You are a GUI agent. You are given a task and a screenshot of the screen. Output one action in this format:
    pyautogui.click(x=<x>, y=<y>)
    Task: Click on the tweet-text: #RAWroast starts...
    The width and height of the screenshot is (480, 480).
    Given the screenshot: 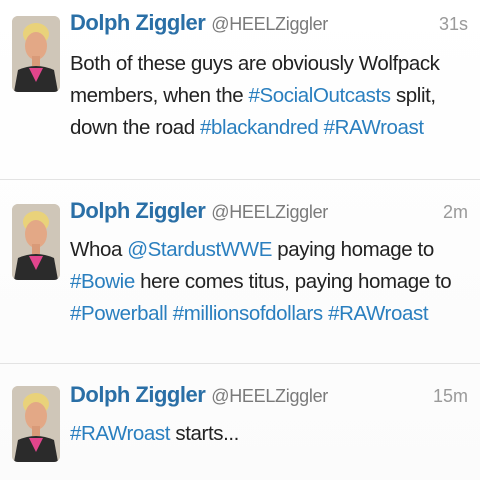 What is the action you would take?
    pyautogui.click(x=270, y=434)
    